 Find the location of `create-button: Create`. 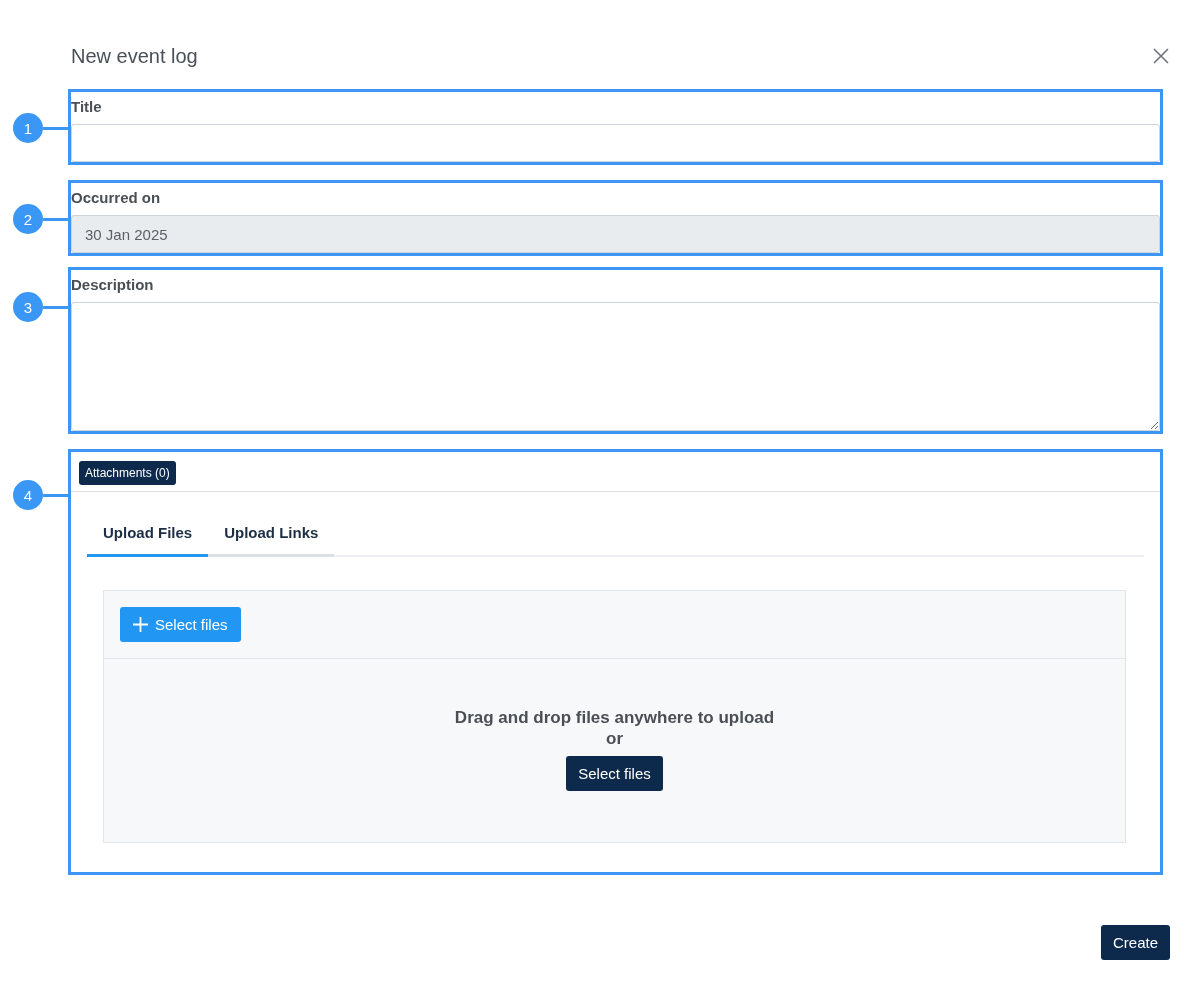

create-button: Create is located at coordinates (1135, 942).